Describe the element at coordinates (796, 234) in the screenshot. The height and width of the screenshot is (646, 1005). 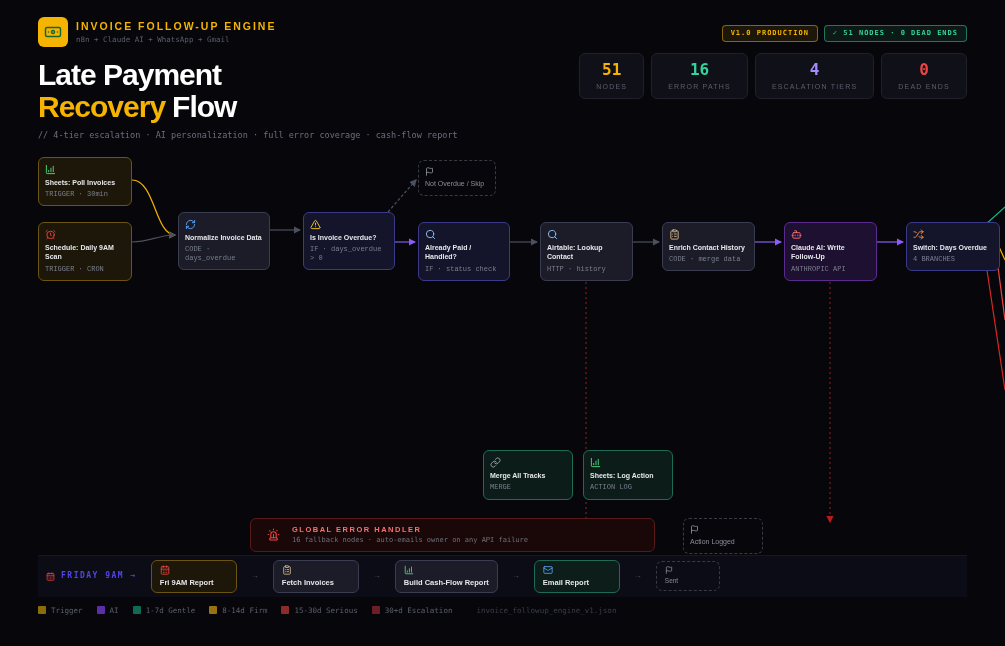
I see `robot-icon` at that location.